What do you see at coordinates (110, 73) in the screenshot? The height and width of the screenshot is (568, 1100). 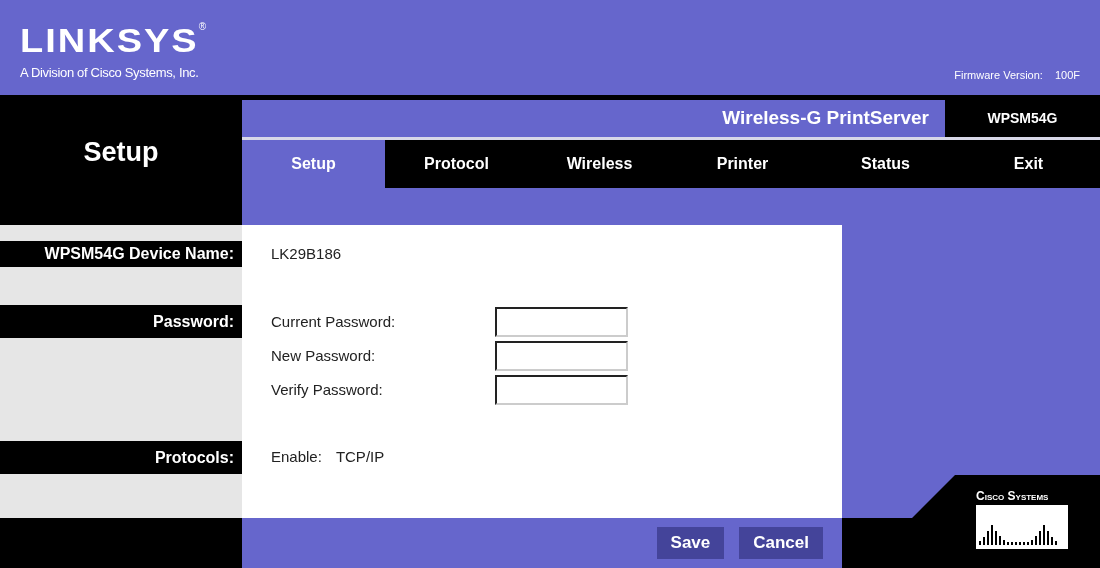 I see `tagline: A Division of Cisco Systems, Inc.` at bounding box center [110, 73].